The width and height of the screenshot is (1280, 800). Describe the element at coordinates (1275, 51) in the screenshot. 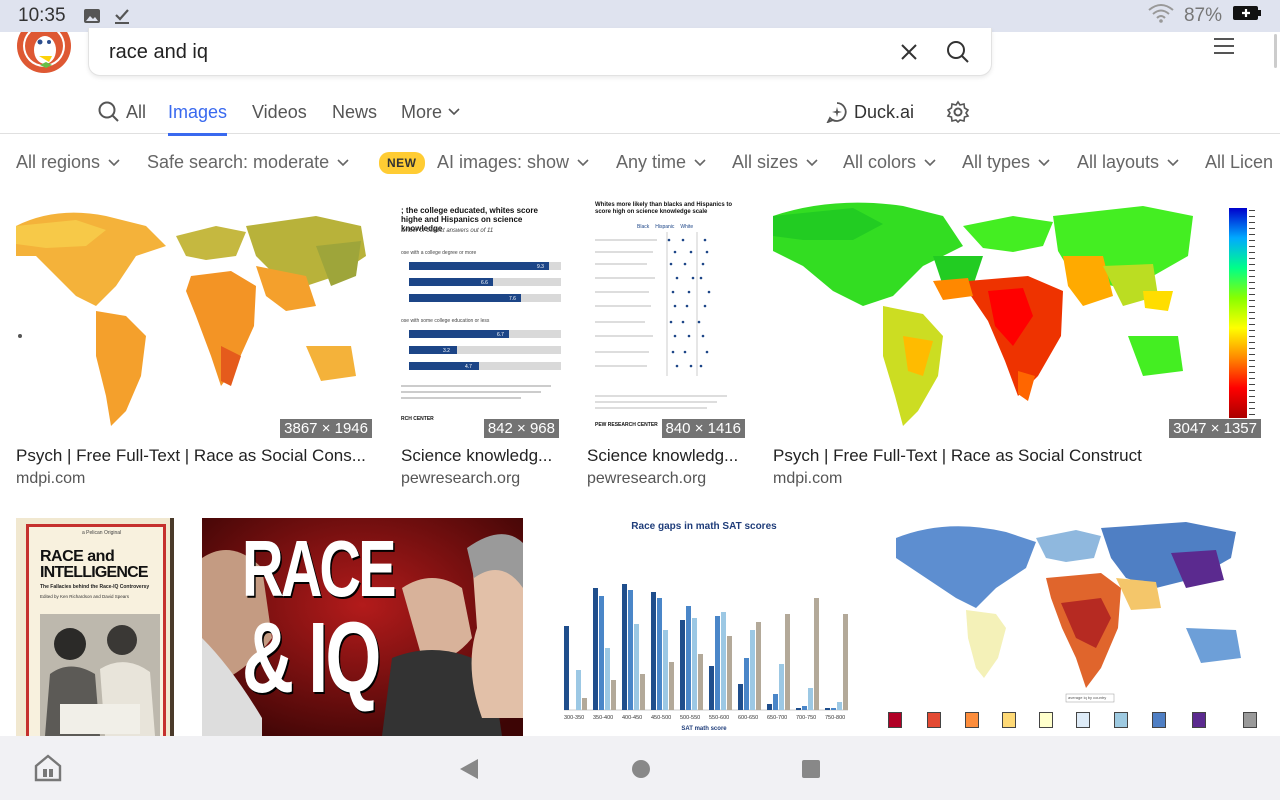

I see `scrollbar` at that location.